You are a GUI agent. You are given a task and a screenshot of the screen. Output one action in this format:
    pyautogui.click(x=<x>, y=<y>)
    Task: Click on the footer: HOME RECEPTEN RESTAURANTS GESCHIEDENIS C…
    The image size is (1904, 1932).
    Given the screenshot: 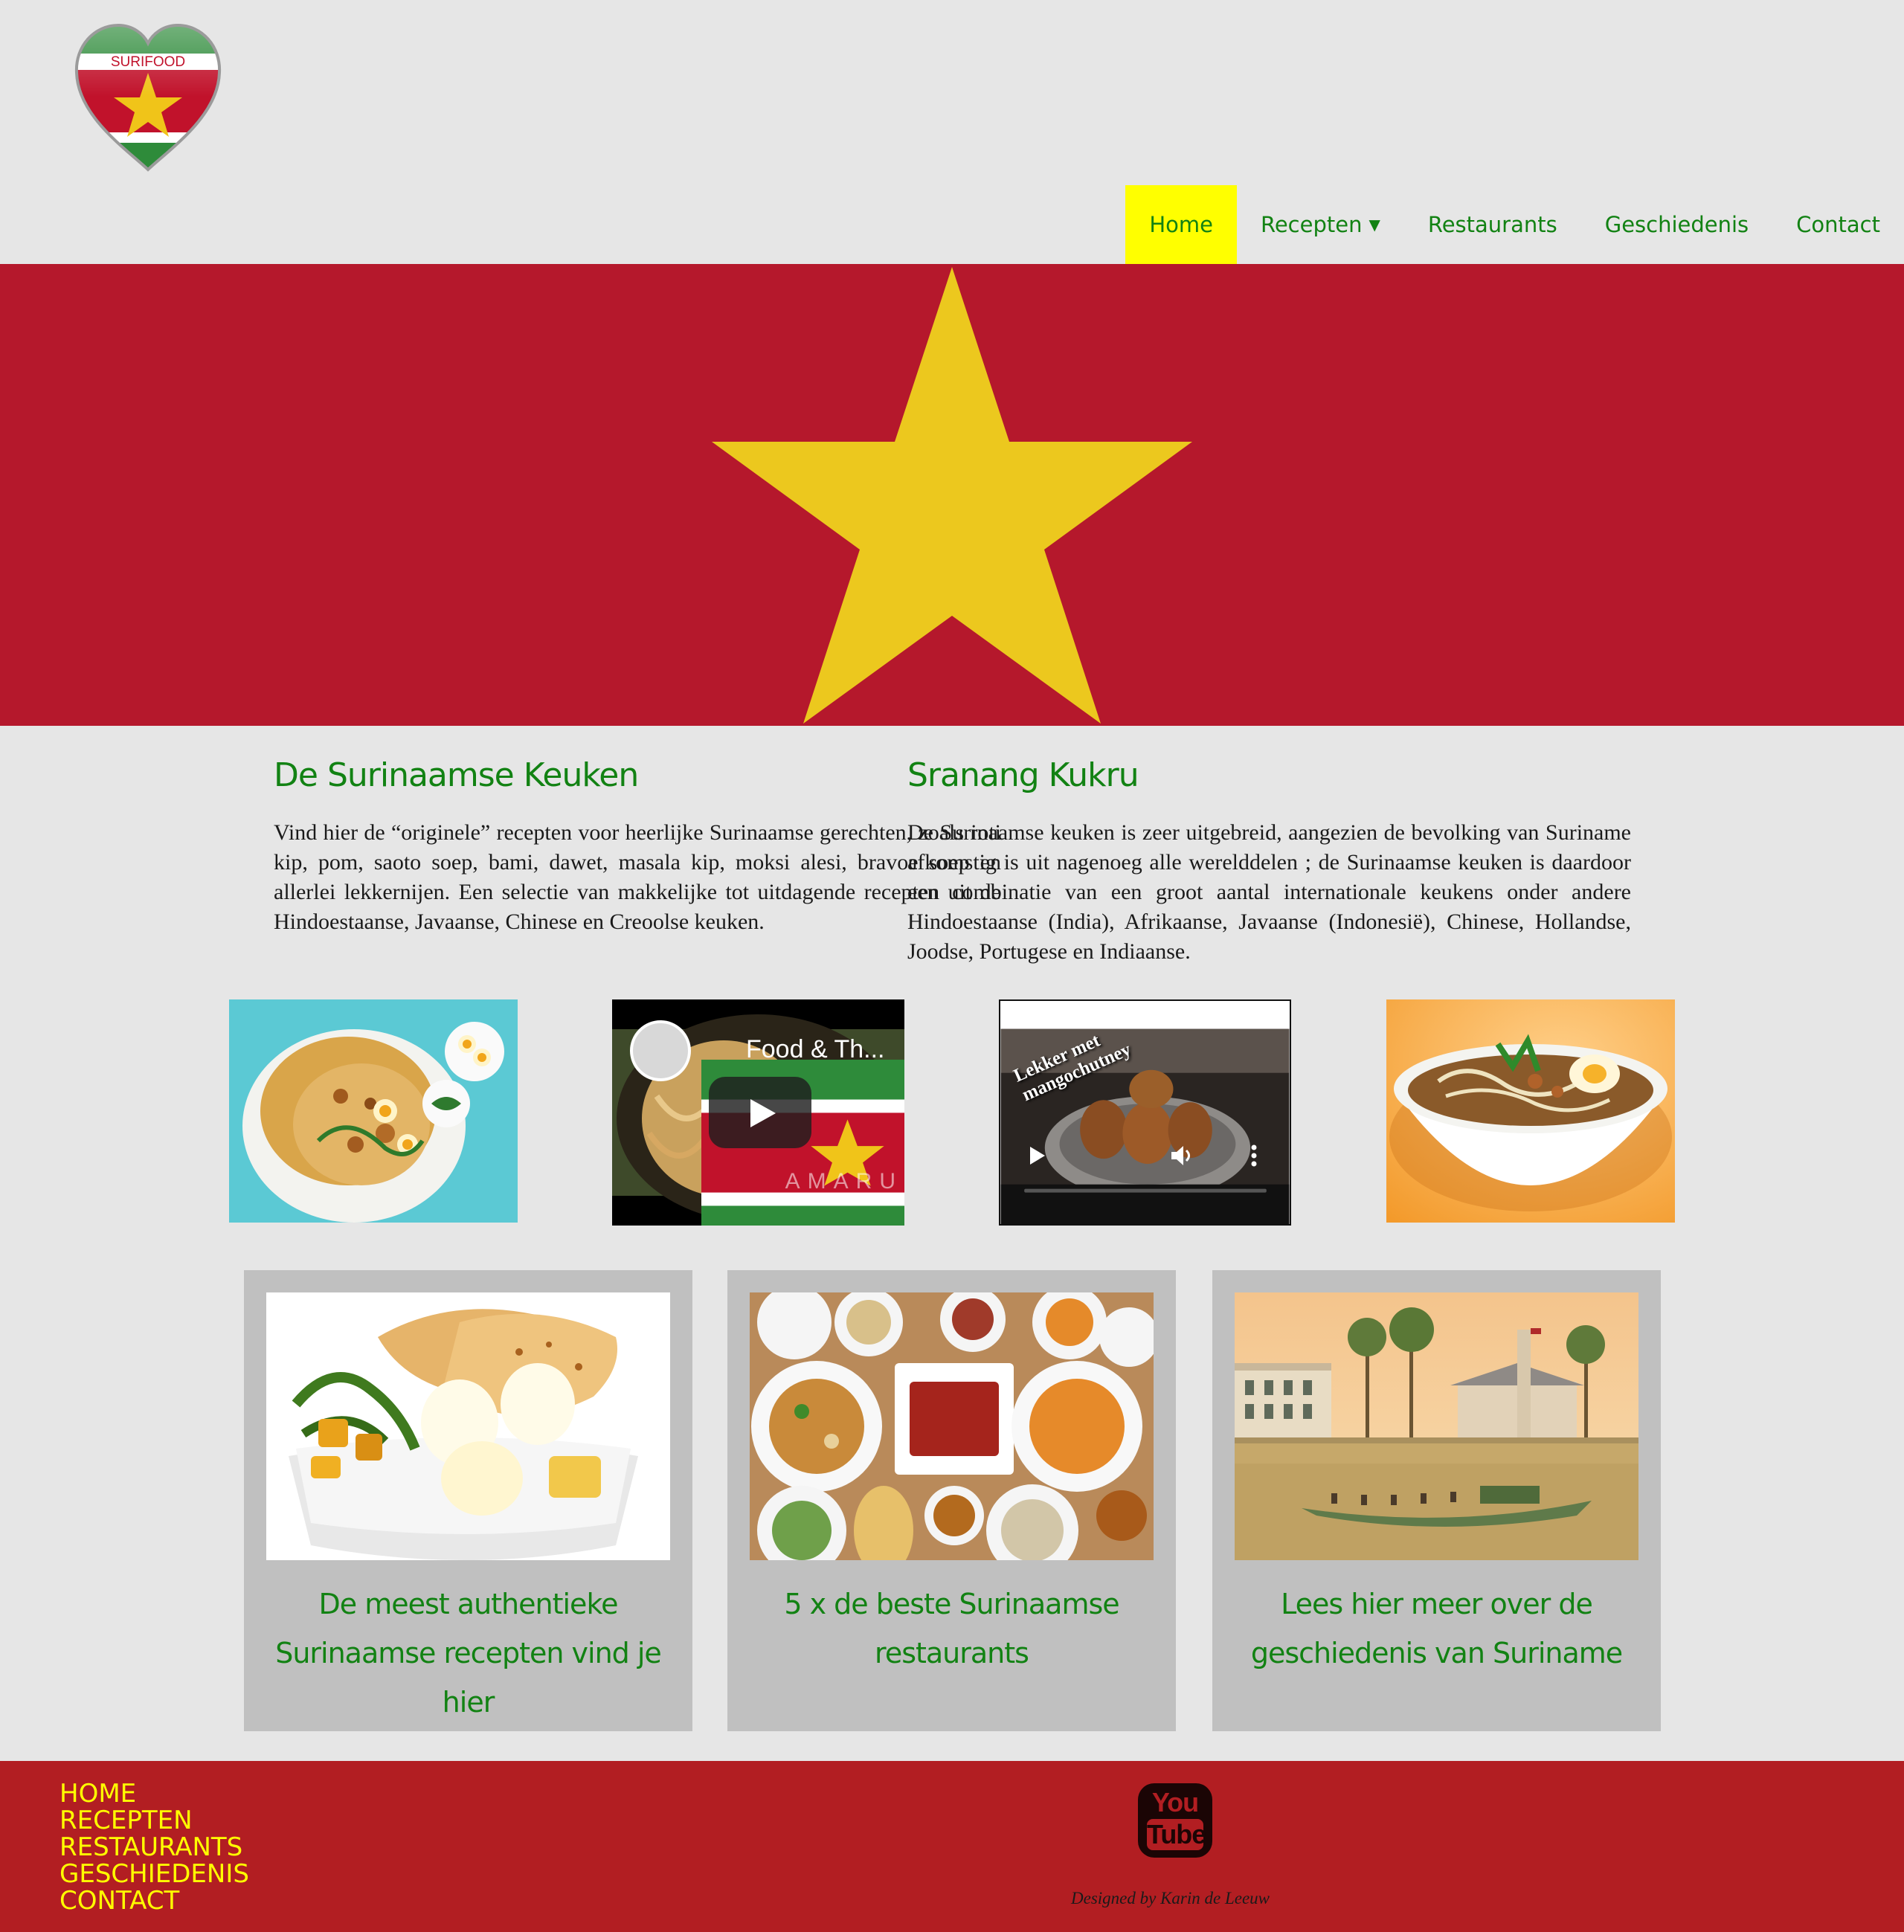 What is the action you would take?
    pyautogui.click(x=952, y=1846)
    